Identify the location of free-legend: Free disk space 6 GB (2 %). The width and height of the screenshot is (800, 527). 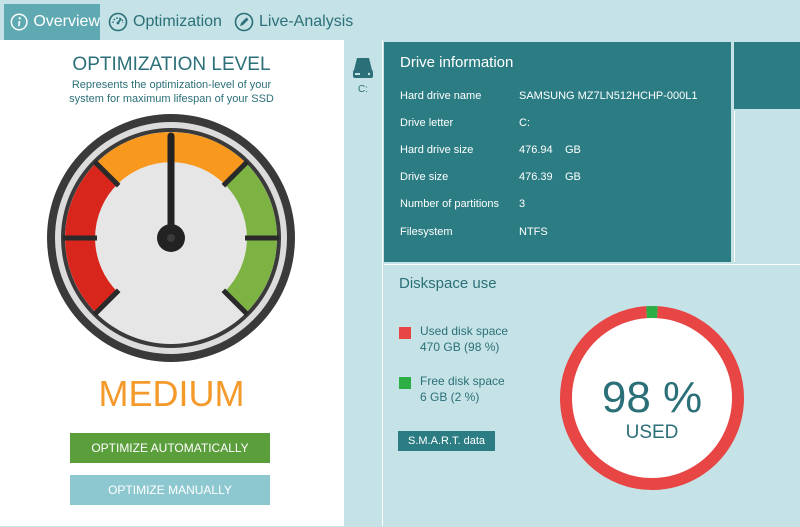
(462, 389).